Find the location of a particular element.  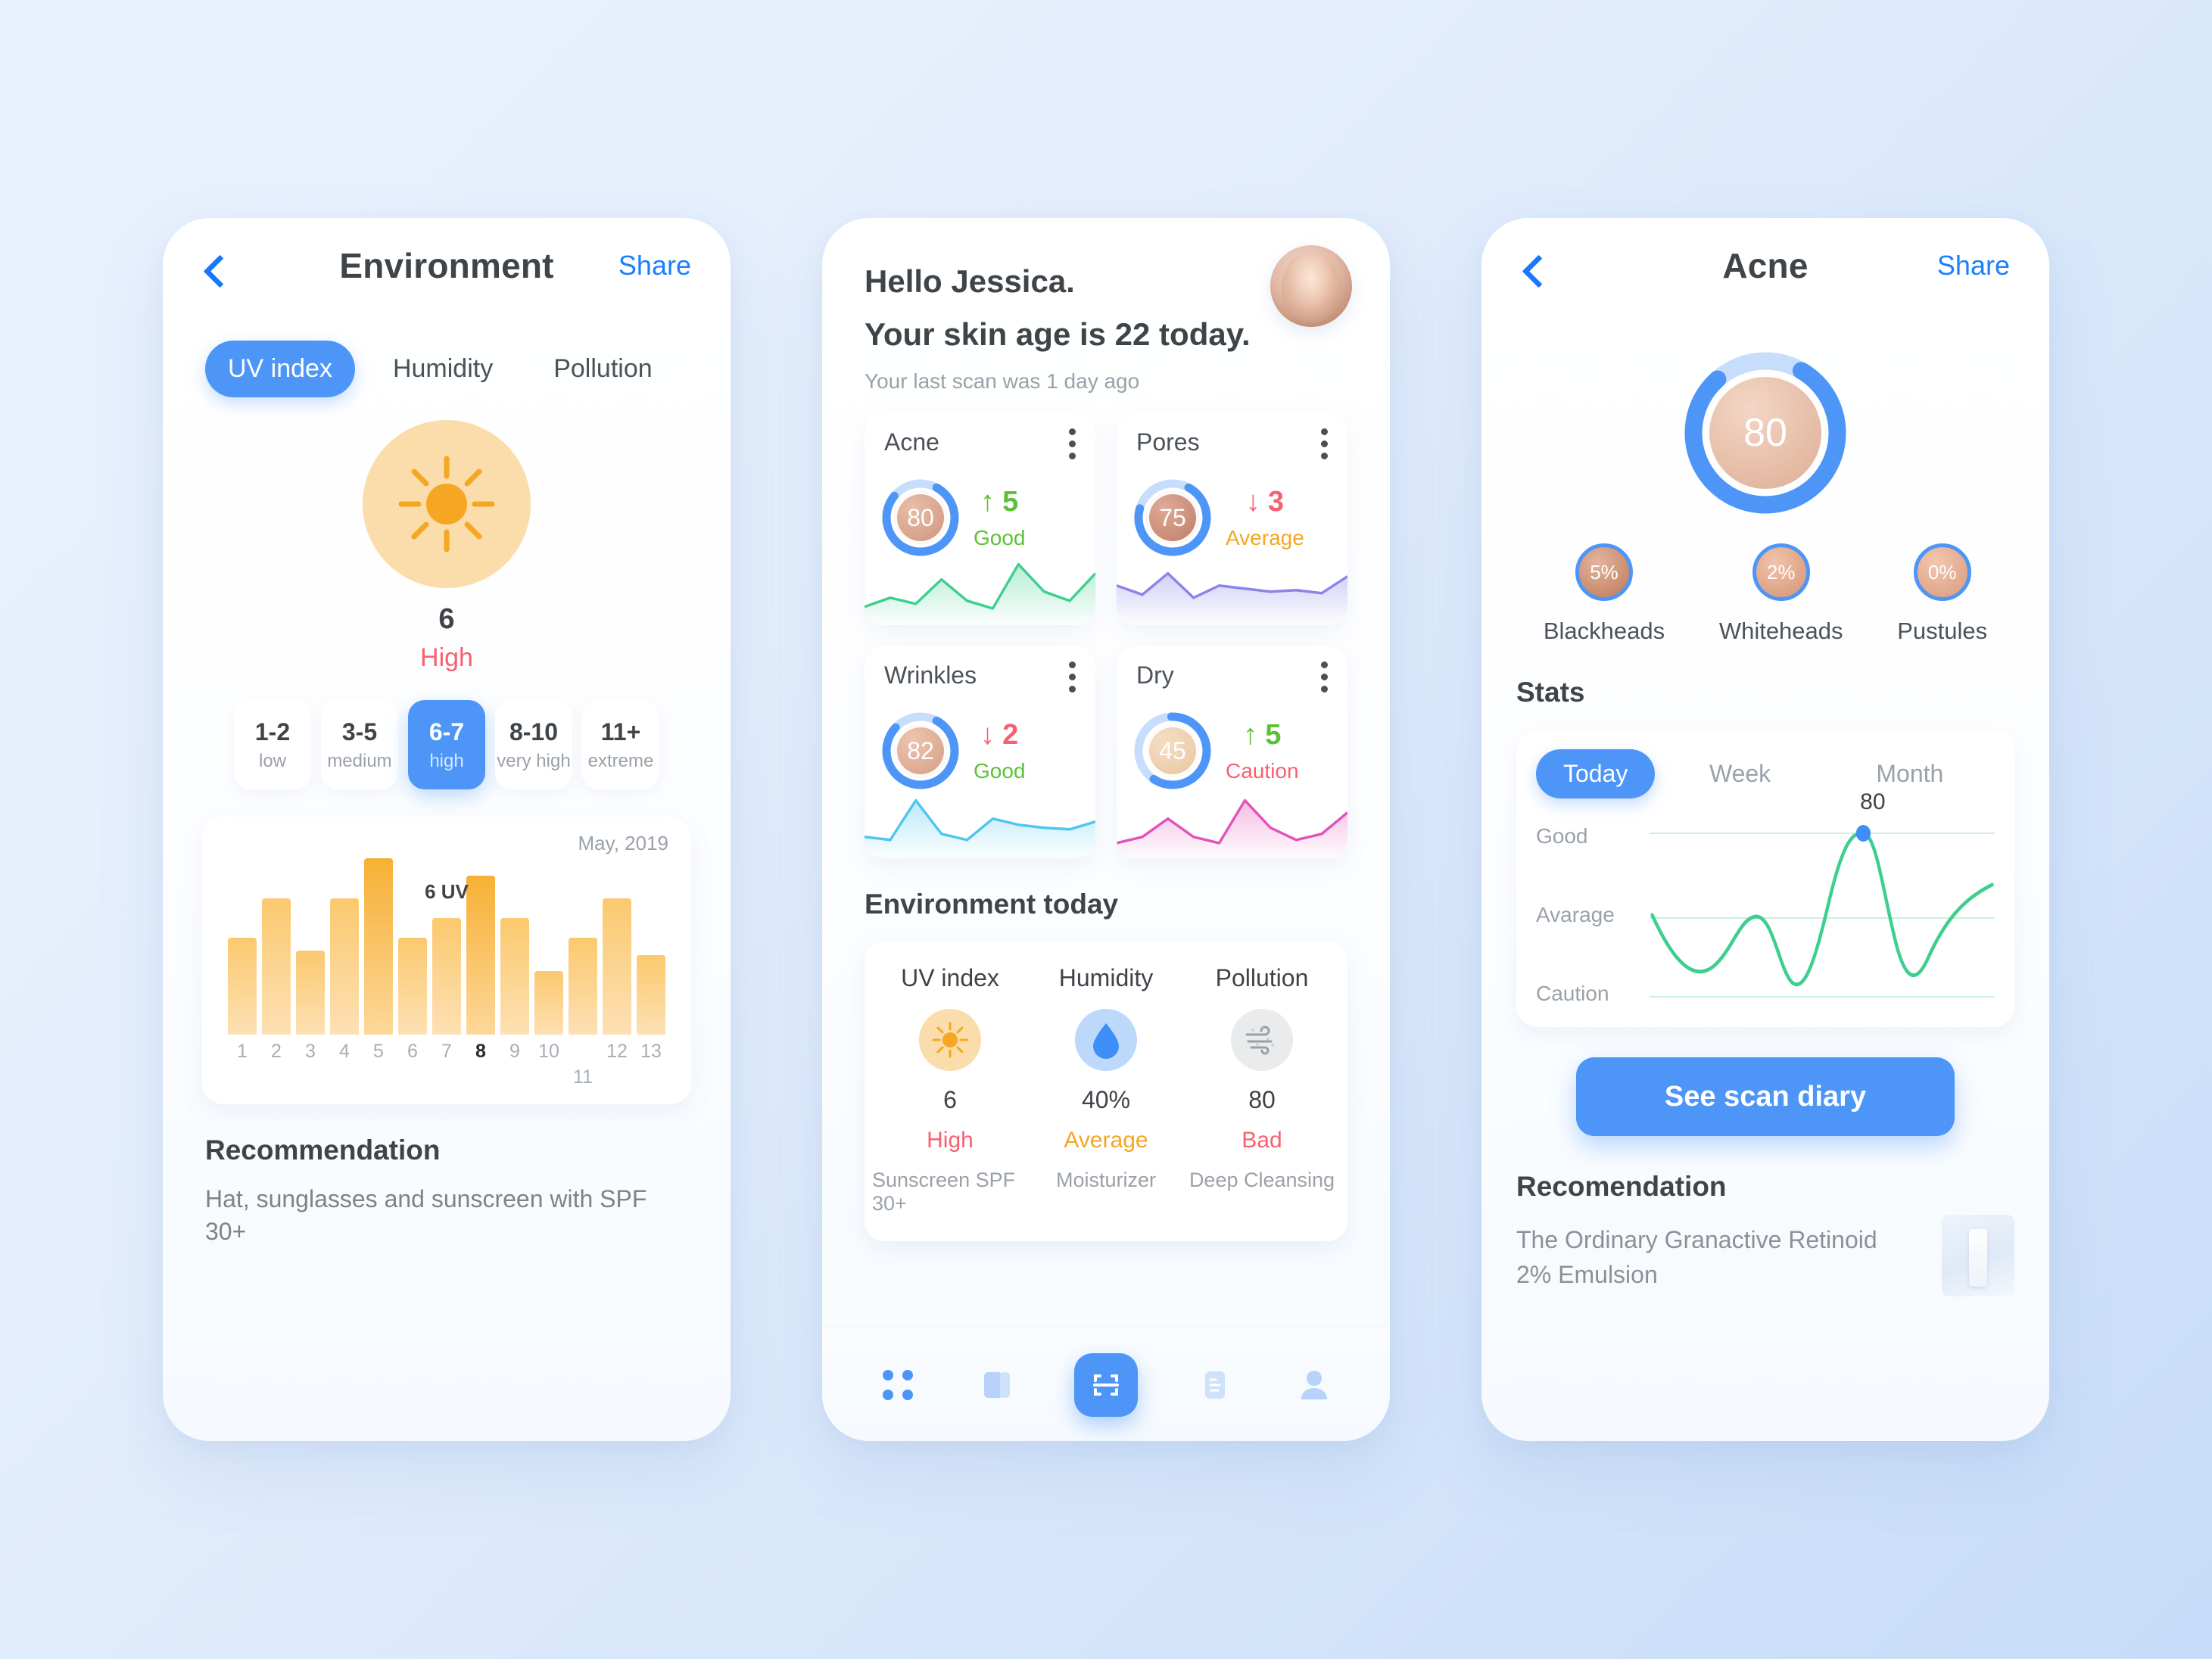

metric-card-pores: Pores 75 ↓ 3 Average is located at coordinates (1232, 519).